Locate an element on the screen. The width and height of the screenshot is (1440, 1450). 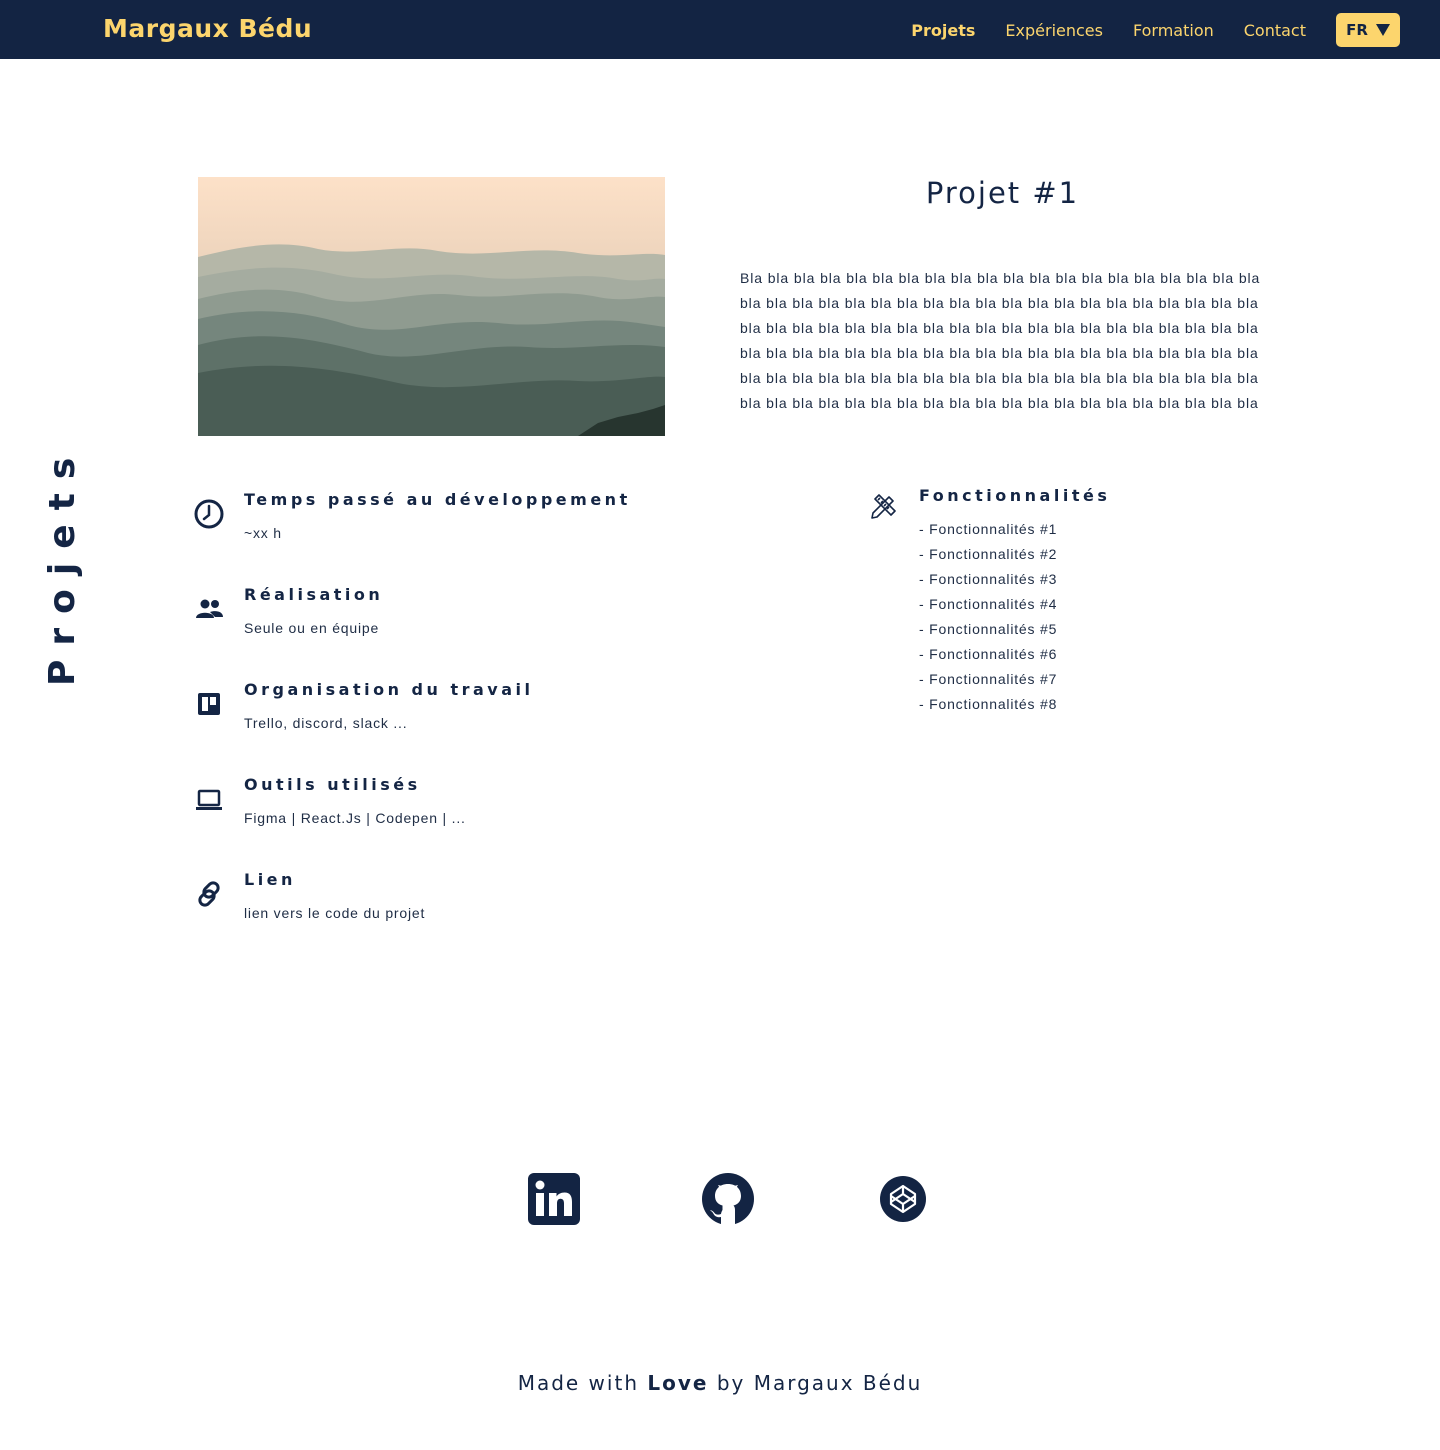
nav-formation: Formation is located at coordinates (1173, 30).